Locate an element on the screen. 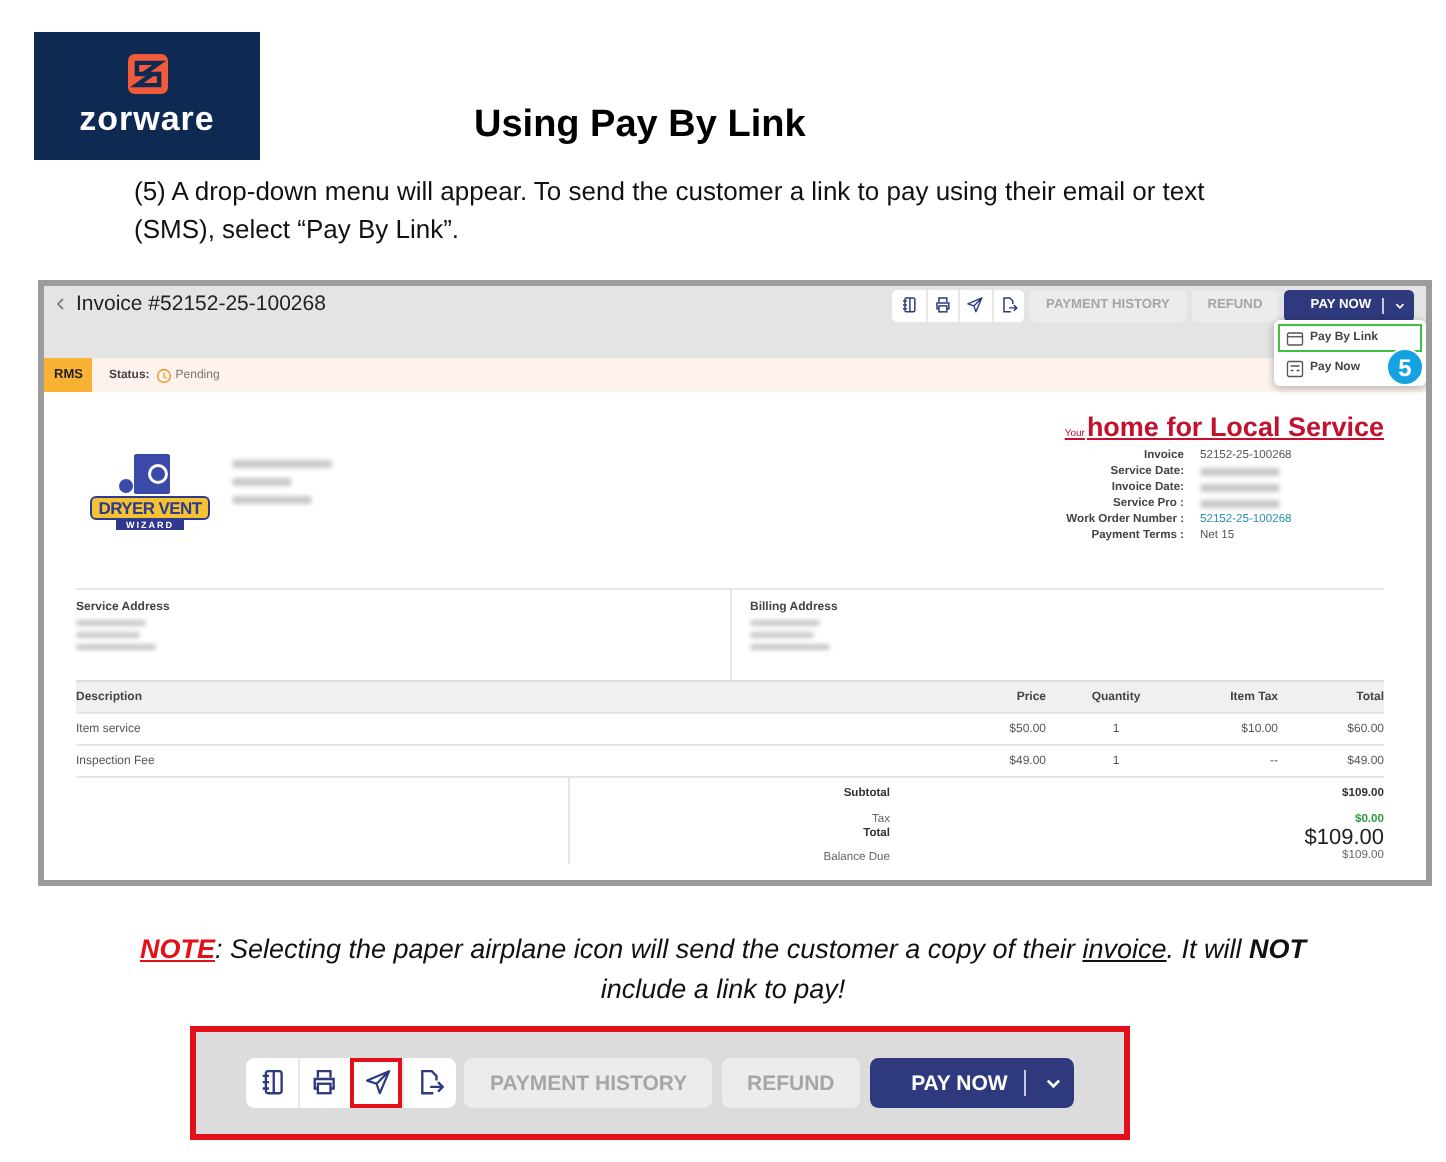 The width and height of the screenshot is (1446, 1162). payment-terminal-icon is located at coordinates (1295, 368).